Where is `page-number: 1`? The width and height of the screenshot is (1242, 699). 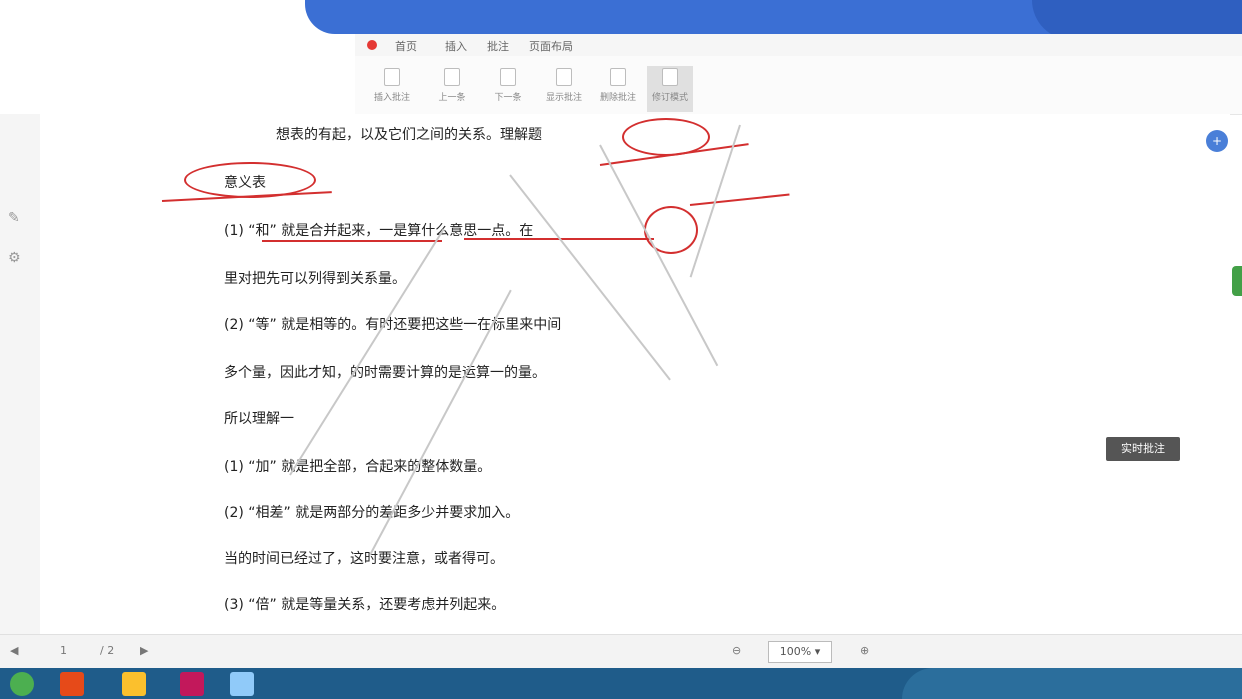 page-number: 1 is located at coordinates (63, 650).